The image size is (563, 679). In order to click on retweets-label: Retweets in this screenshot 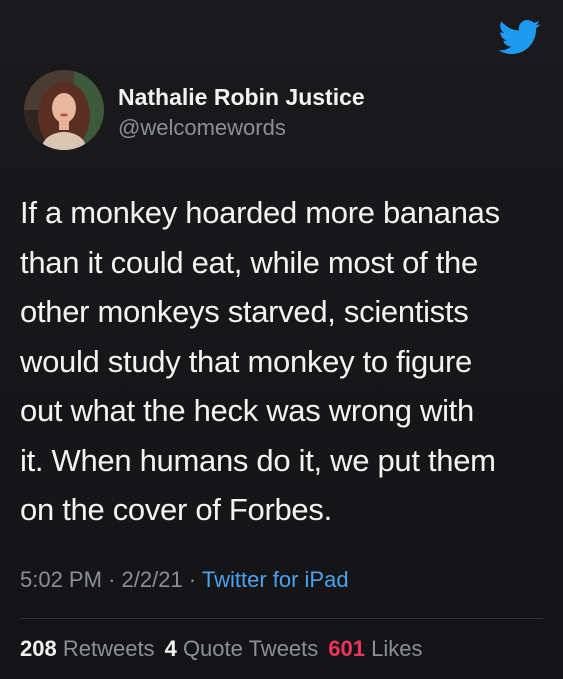, I will do `click(108, 648)`.